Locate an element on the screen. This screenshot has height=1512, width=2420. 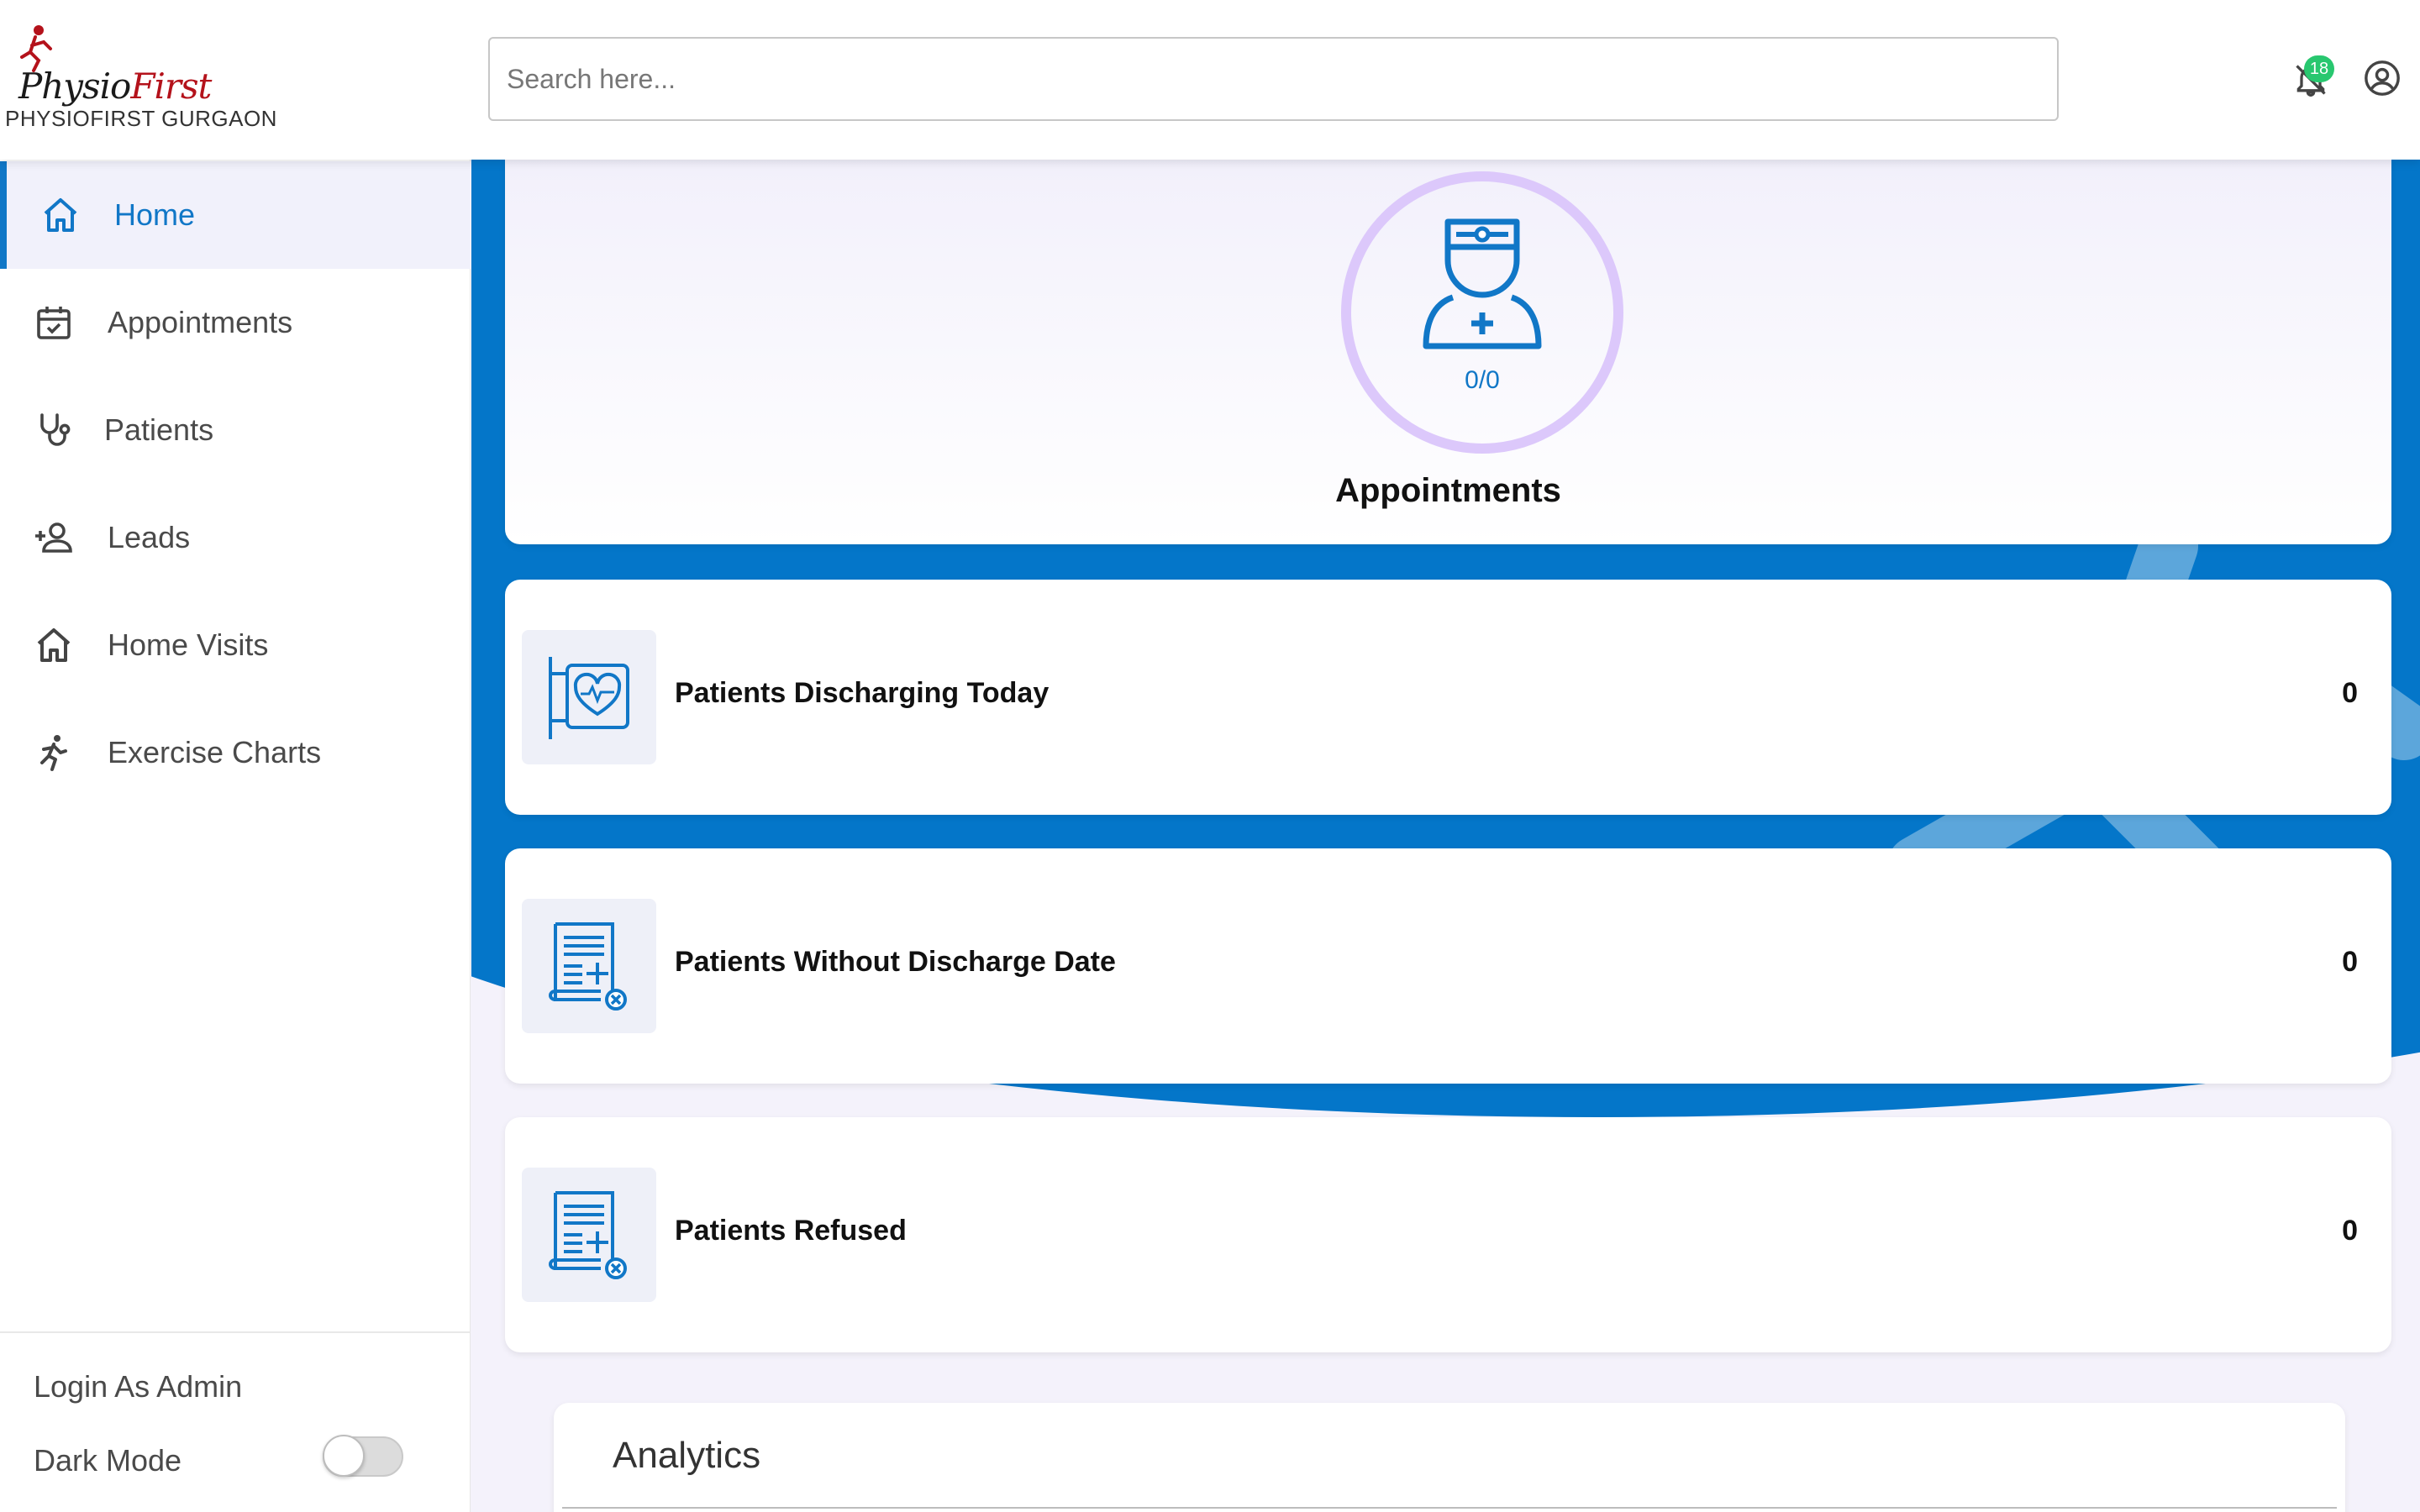
stat-label: Patients Without Discharge Date is located at coordinates (896, 962).